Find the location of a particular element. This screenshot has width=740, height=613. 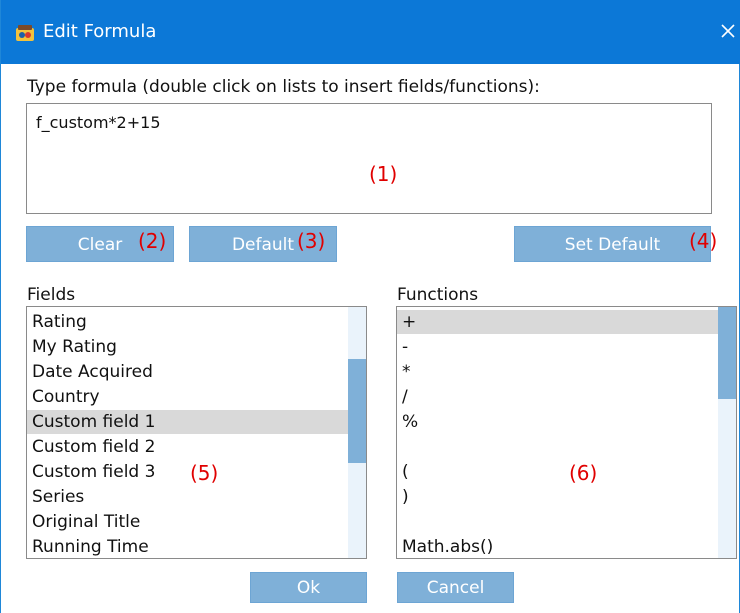

callout-2: (2) is located at coordinates (152, 241).